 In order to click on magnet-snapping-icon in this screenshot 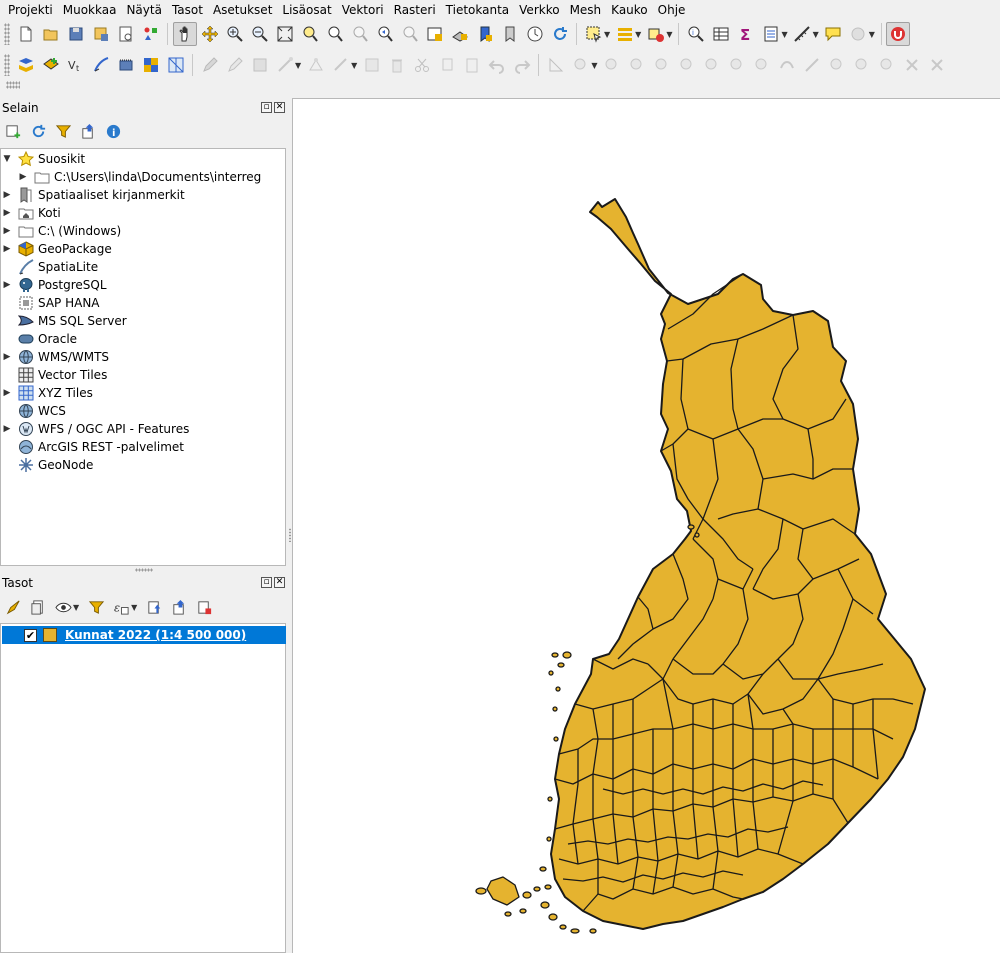, I will do `click(898, 34)`.